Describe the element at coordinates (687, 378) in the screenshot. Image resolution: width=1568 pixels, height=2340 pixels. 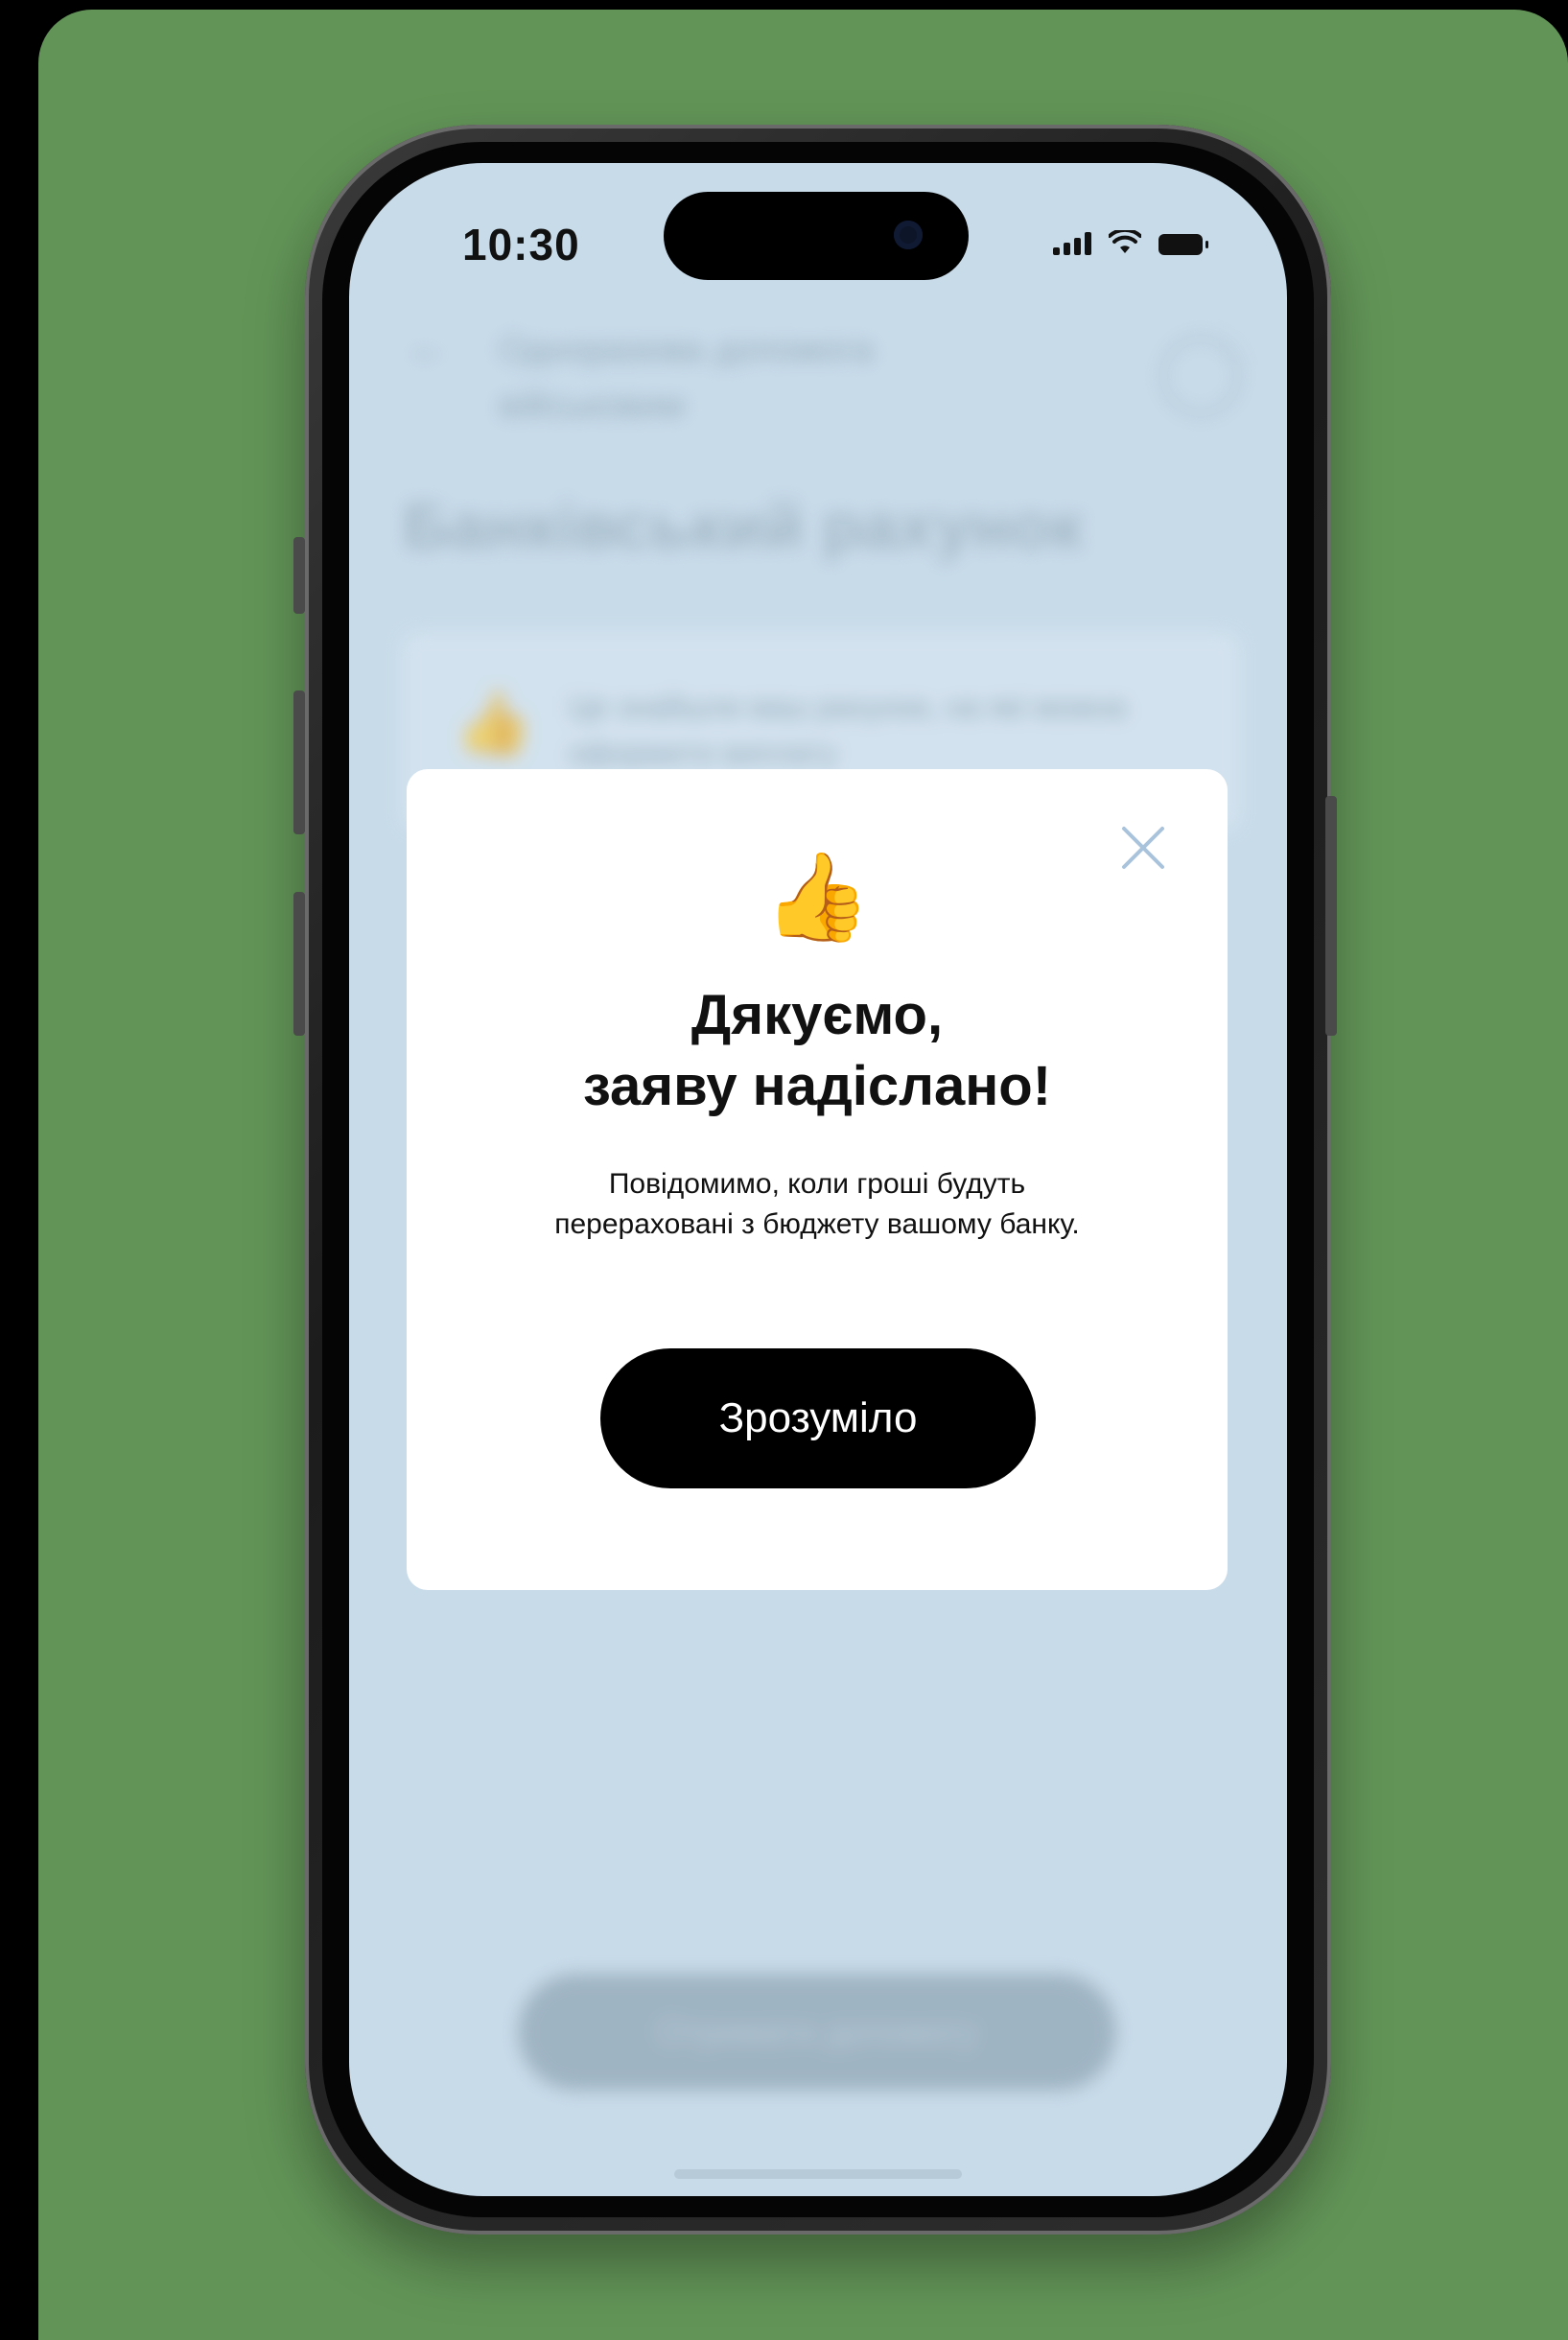
I see `screen-header-title: Одноразова допомога військовим` at that location.